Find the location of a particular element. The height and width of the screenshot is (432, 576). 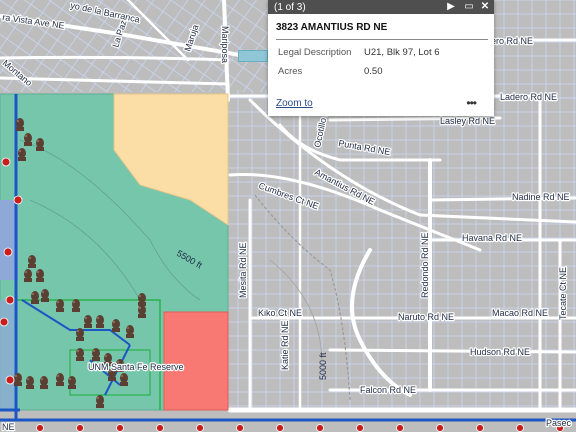

field-value-legal-description: U21, Blk 97, Lot 6 is located at coordinates (402, 52).